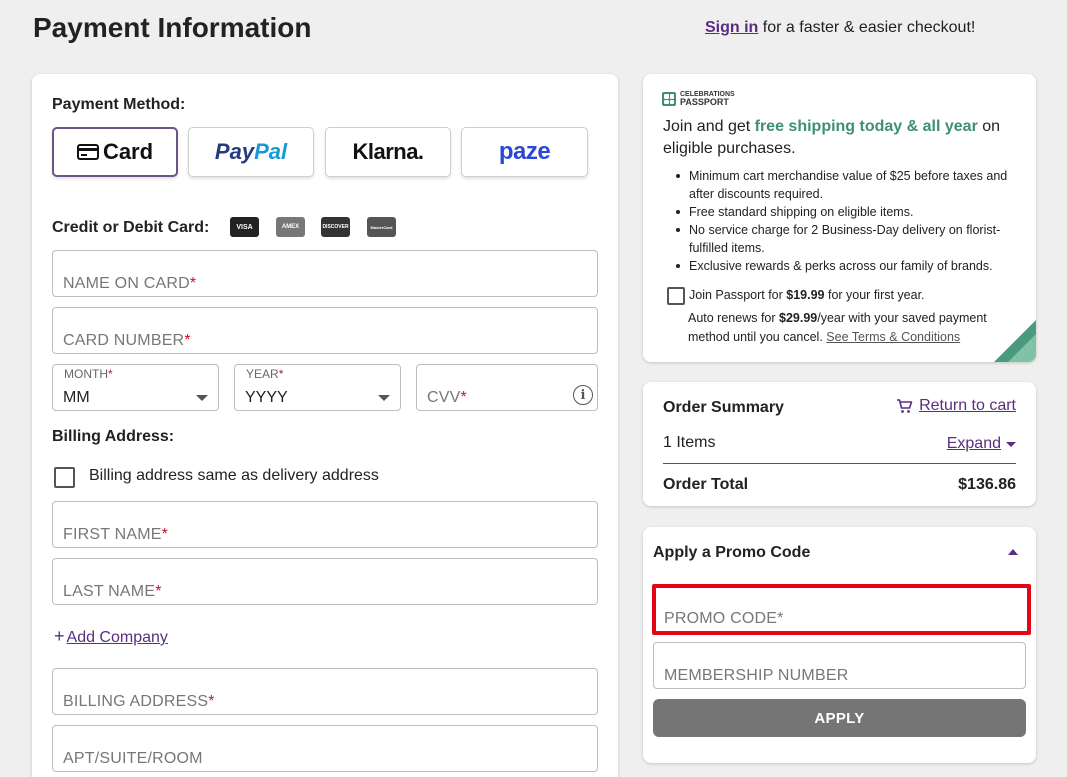 This screenshot has width=1067, height=777. I want to click on first-name-input: FIRST NAME*, so click(325, 524).